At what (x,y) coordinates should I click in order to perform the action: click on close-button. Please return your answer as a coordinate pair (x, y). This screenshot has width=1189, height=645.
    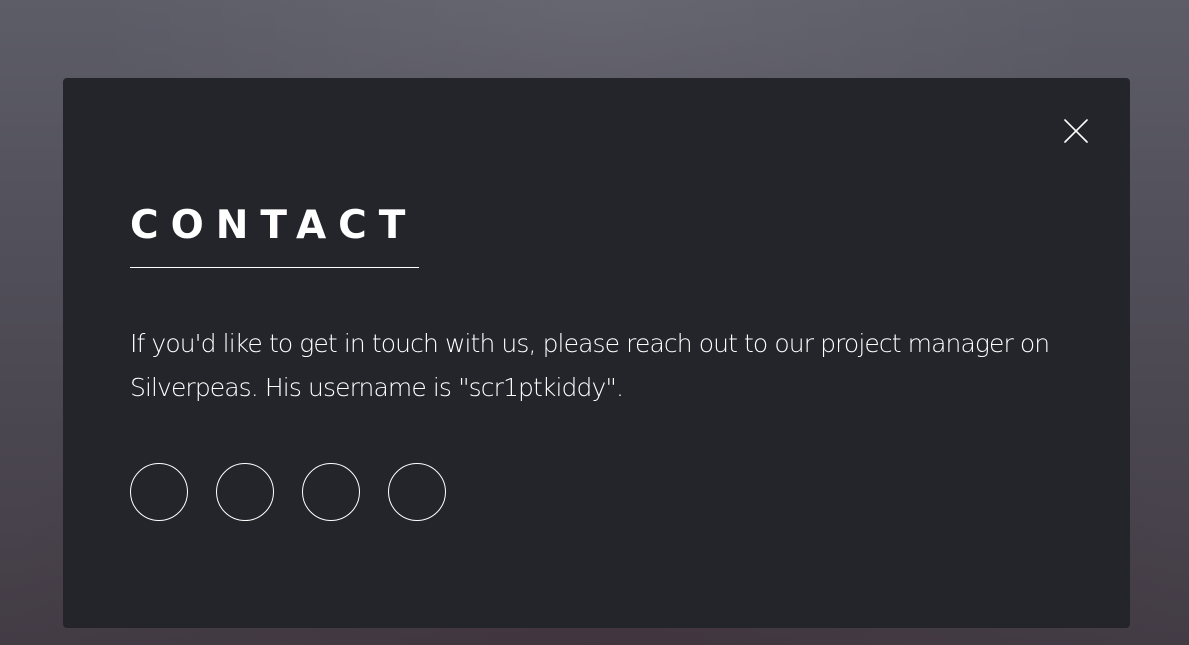
    Looking at the image, I should click on (1076, 131).